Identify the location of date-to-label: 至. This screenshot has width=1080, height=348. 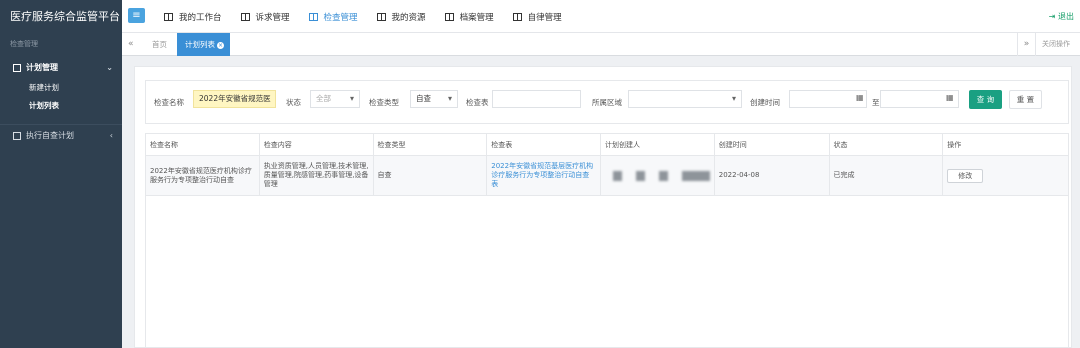
(876, 102).